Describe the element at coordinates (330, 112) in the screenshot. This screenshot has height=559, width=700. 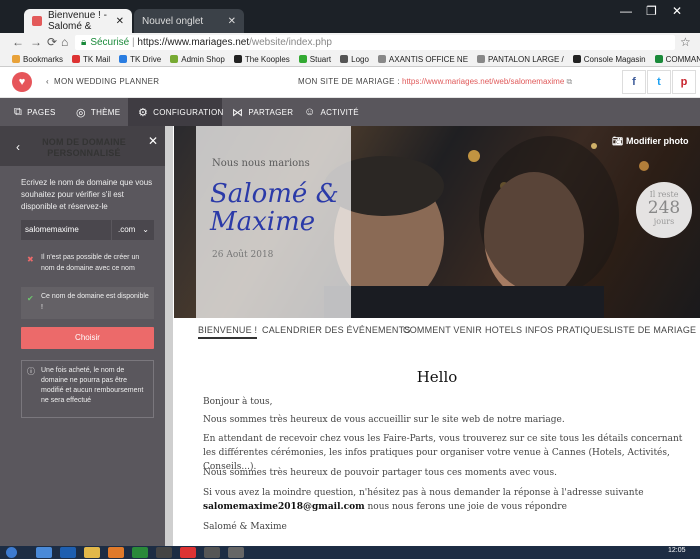
I see `tool-activity: ☺ ACTIVITÉ` at that location.